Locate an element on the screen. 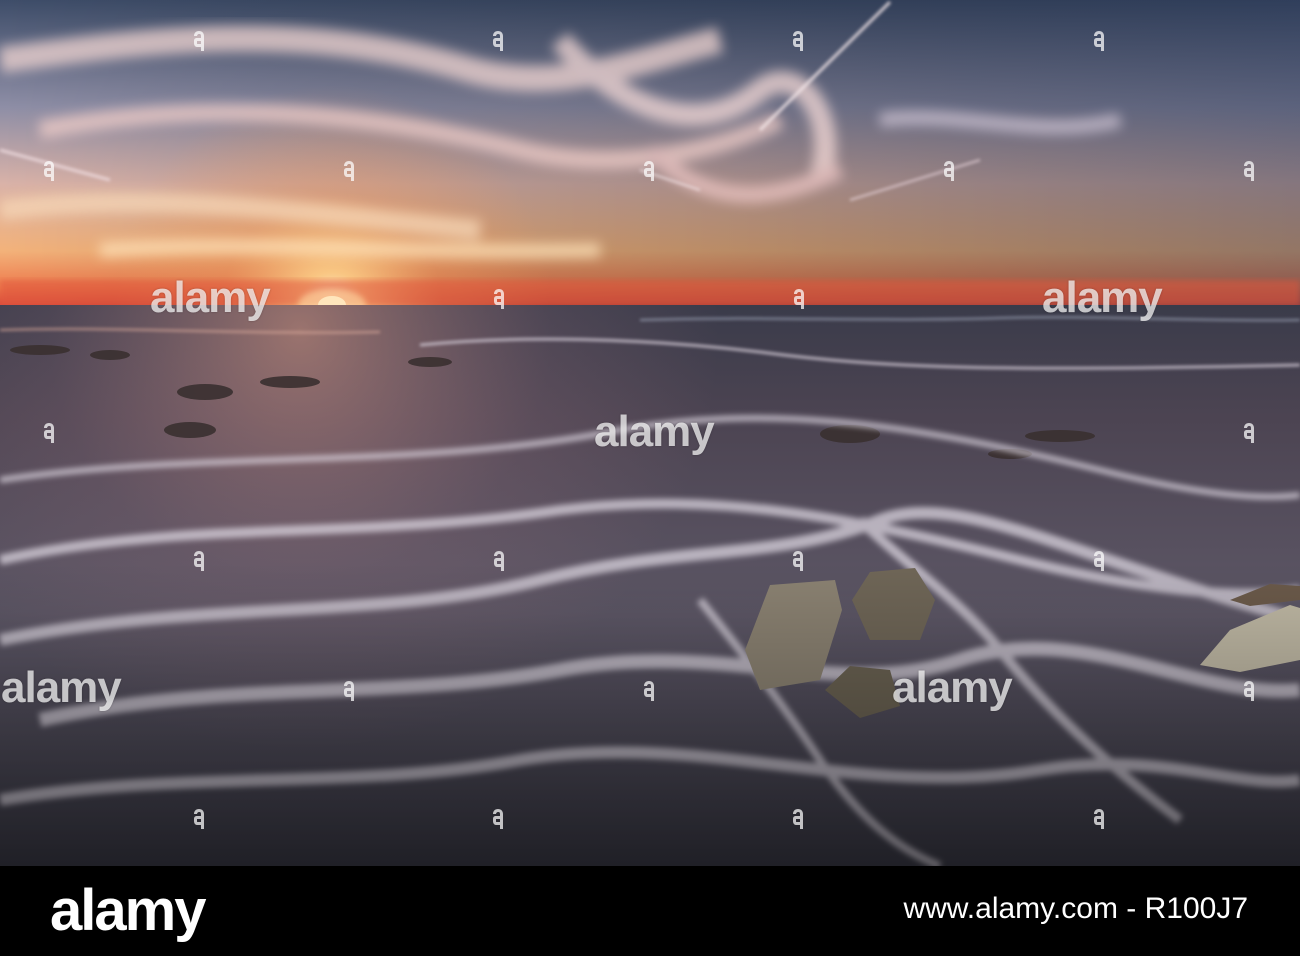 Image resolution: width=1300 pixels, height=956 pixels. alamy-logo: alamy is located at coordinates (128, 910).